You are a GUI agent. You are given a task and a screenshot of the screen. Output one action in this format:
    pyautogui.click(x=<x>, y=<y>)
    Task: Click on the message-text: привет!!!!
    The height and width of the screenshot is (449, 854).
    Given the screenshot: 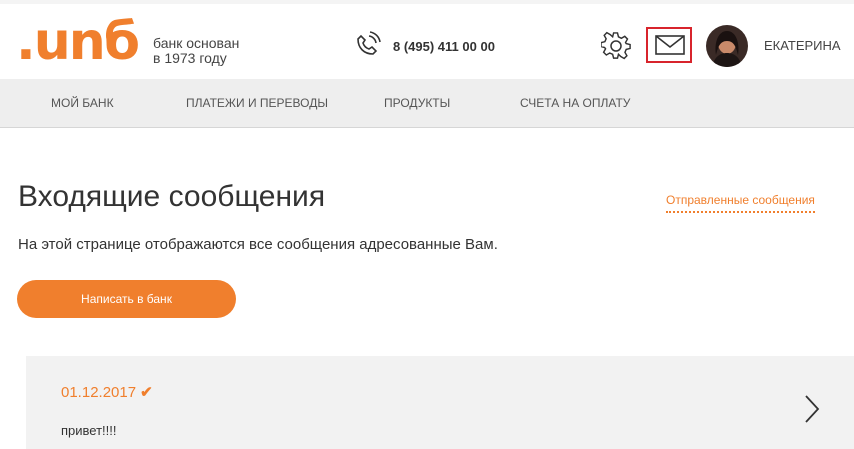 What is the action you would take?
    pyautogui.click(x=89, y=430)
    